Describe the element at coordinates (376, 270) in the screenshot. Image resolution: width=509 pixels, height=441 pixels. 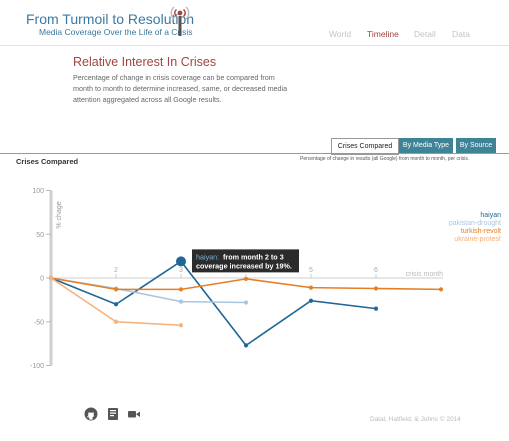
I see `x-tick-label: 6` at that location.